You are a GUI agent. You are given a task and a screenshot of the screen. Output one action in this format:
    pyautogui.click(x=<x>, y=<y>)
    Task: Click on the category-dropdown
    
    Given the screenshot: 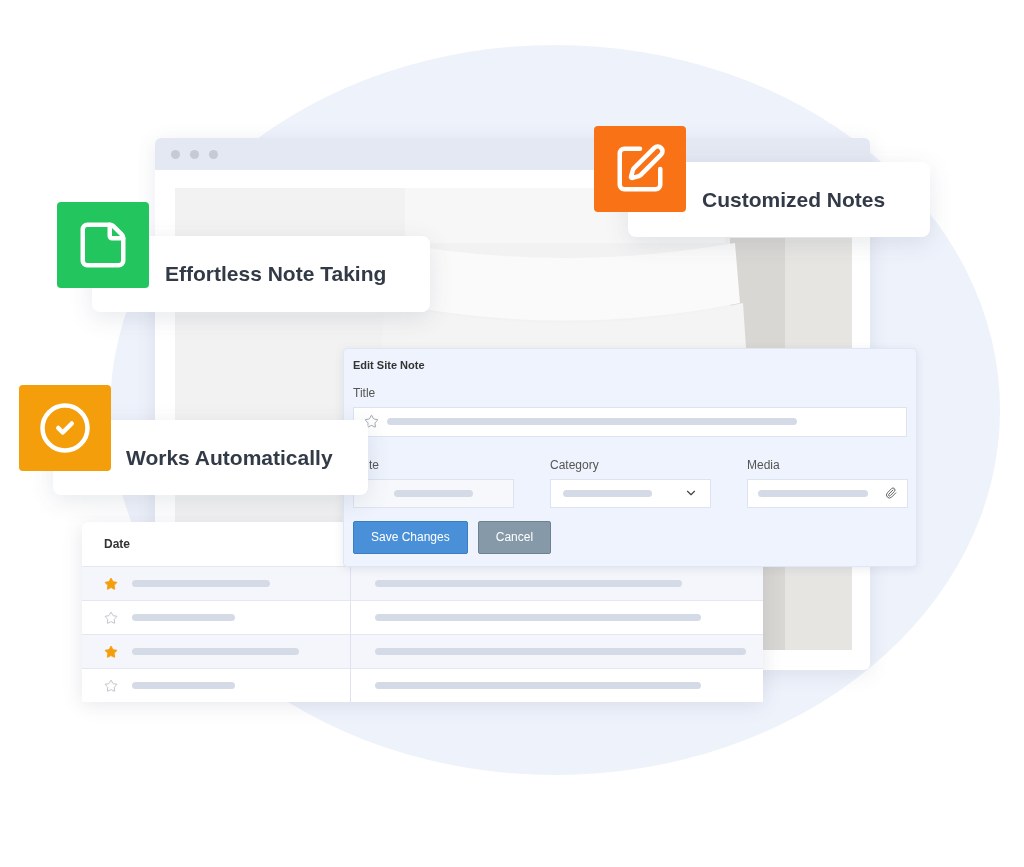 What is the action you would take?
    pyautogui.click(x=630, y=493)
    